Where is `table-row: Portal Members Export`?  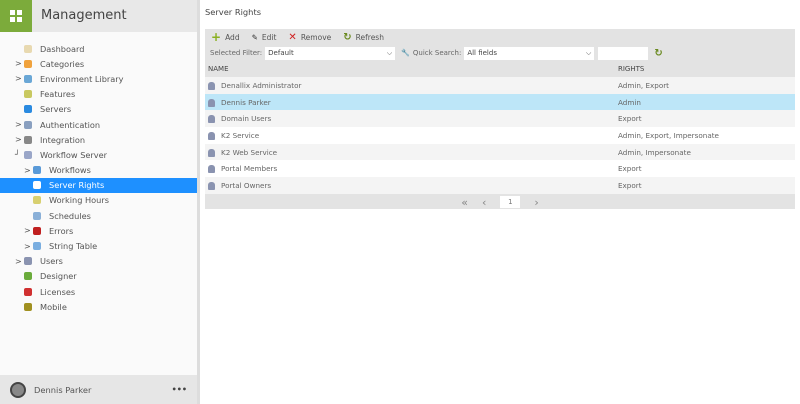 table-row: Portal Members Export is located at coordinates (500, 169).